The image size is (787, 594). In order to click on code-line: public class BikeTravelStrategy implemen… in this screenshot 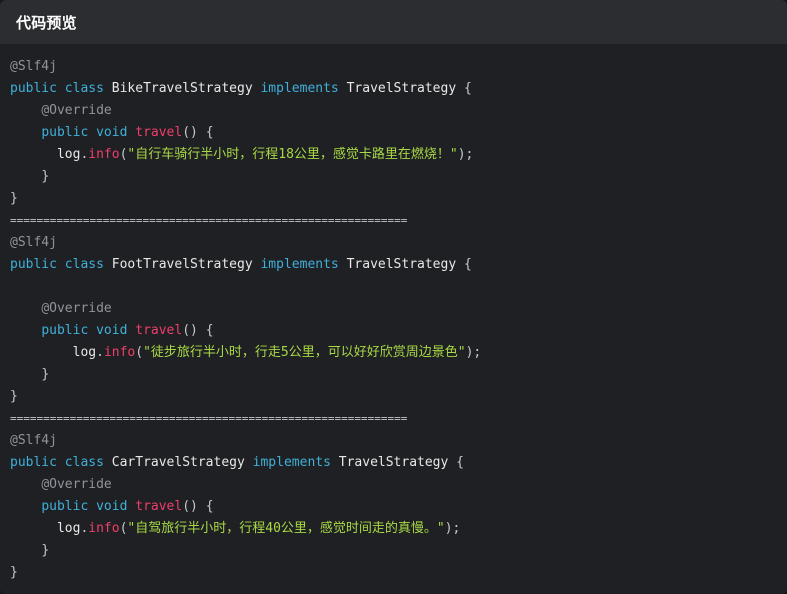, I will do `click(398, 89)`.